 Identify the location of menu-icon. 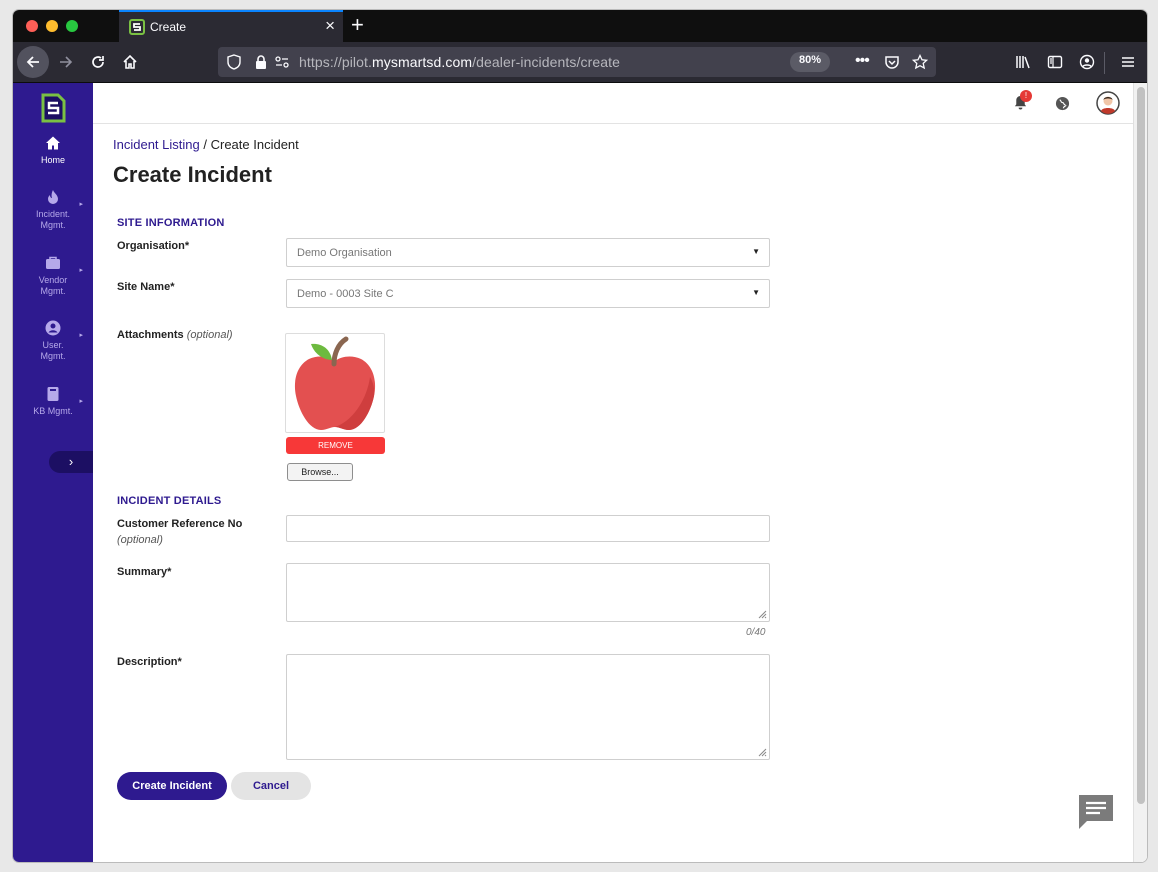
(1128, 62).